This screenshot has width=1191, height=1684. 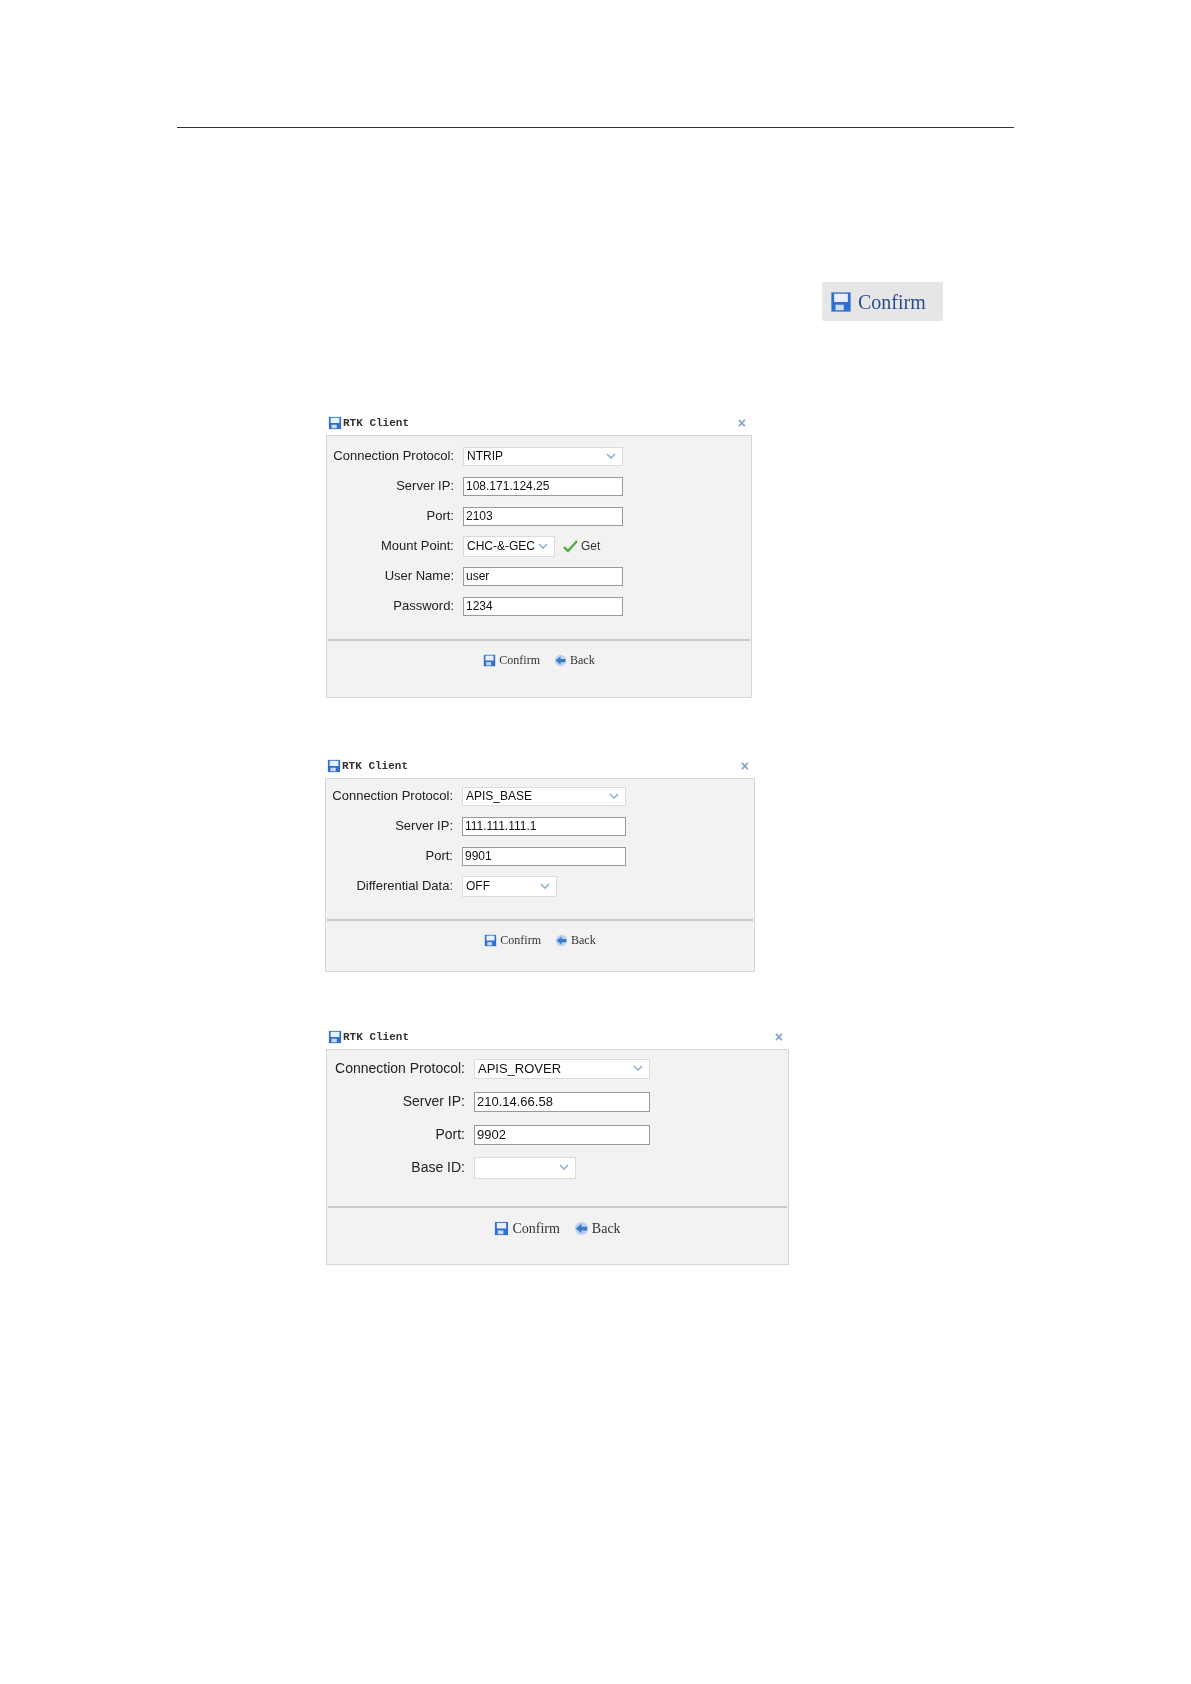 What do you see at coordinates (562, 1134) in the screenshot?
I see `input-field: 9902` at bounding box center [562, 1134].